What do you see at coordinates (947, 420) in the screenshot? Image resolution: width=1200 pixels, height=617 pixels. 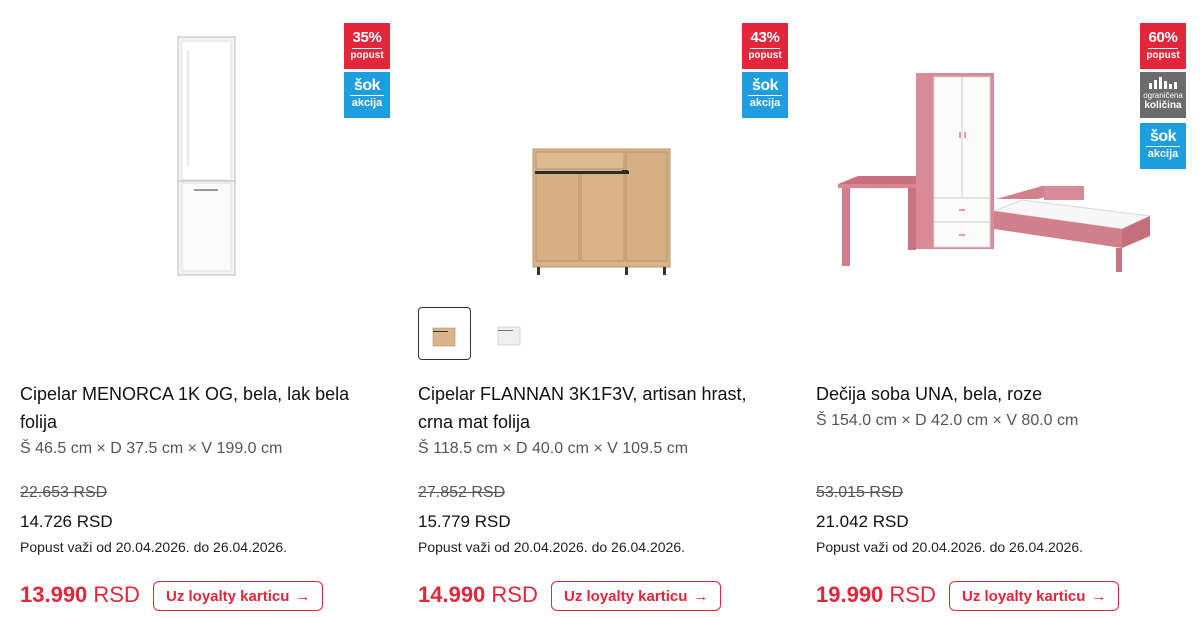 I see `product-dimensions: Š 154.0 cm × D 42.0 cm × V 80.0 cm` at bounding box center [947, 420].